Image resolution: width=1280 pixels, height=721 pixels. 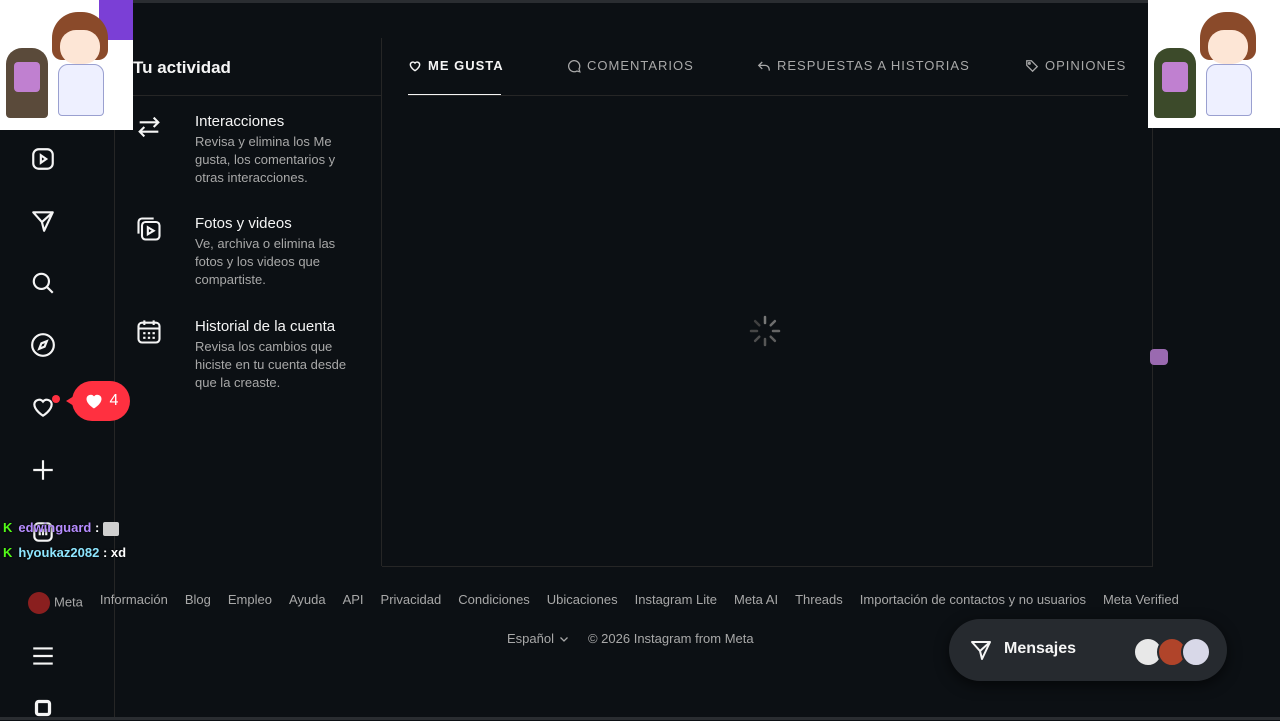 What do you see at coordinates (973, 603) in the screenshot?
I see `footer-link: Importación de contactos y no usuarios` at bounding box center [973, 603].